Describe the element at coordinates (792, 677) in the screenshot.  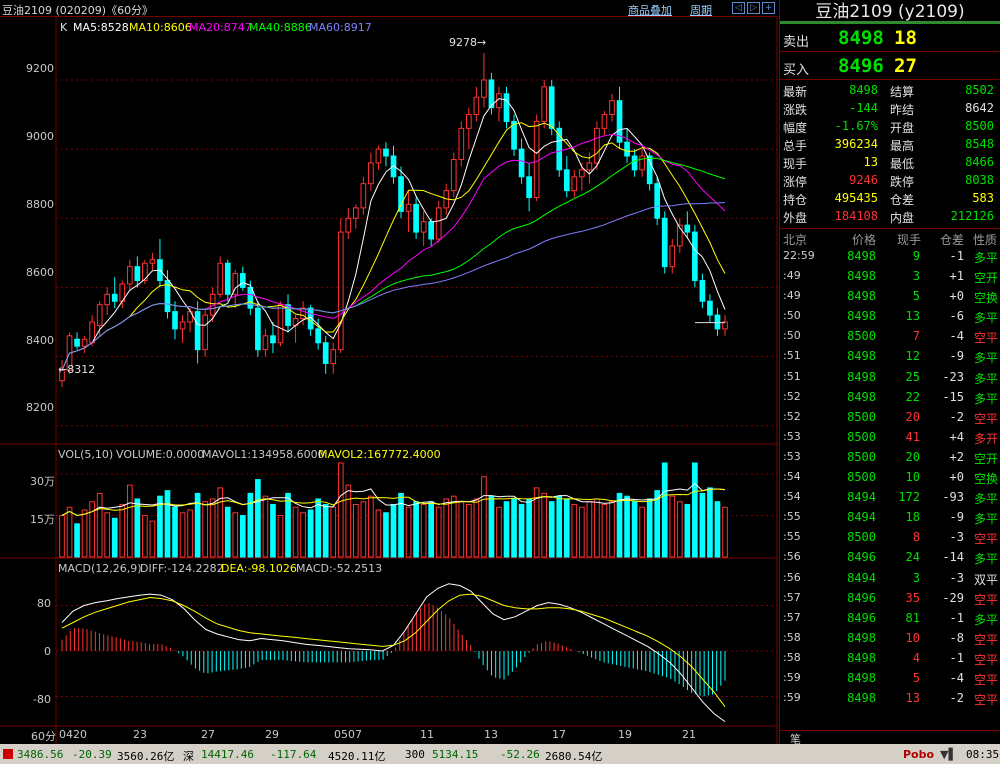
I see `tick-time: :59` at that location.